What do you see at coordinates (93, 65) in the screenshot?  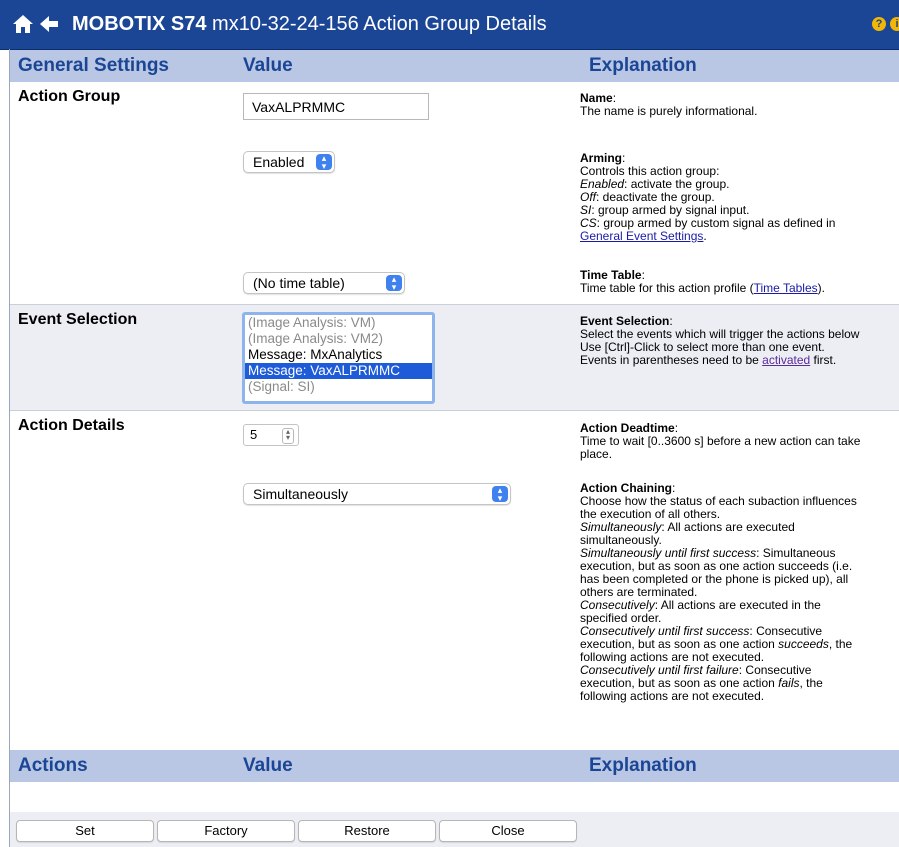 I see `header-general-settings: General Settings` at bounding box center [93, 65].